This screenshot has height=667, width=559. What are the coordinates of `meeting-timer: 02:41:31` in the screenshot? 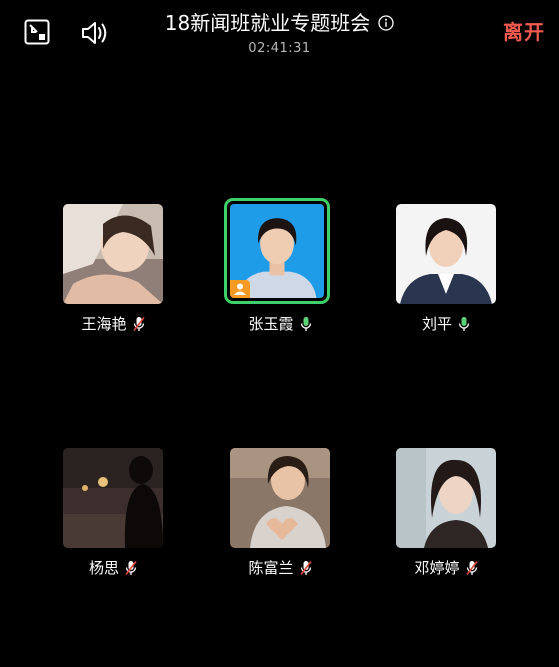 It's located at (279, 48).